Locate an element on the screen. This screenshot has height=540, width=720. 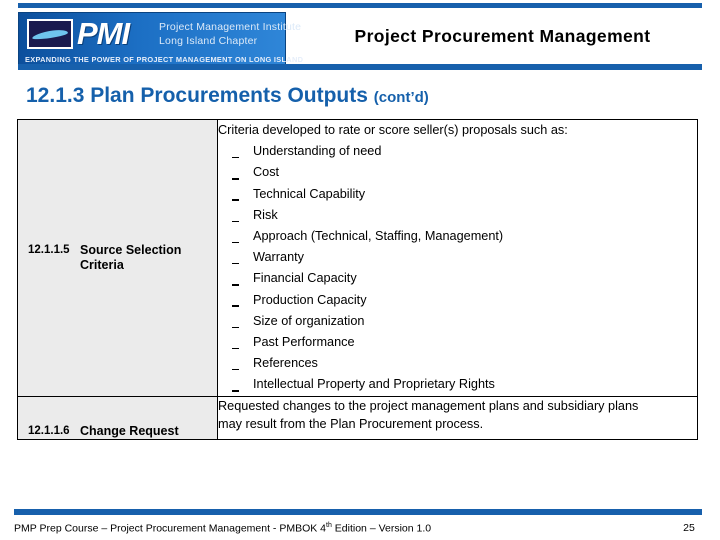
list-item-label: Understanding of need is located at coordinates (317, 151).